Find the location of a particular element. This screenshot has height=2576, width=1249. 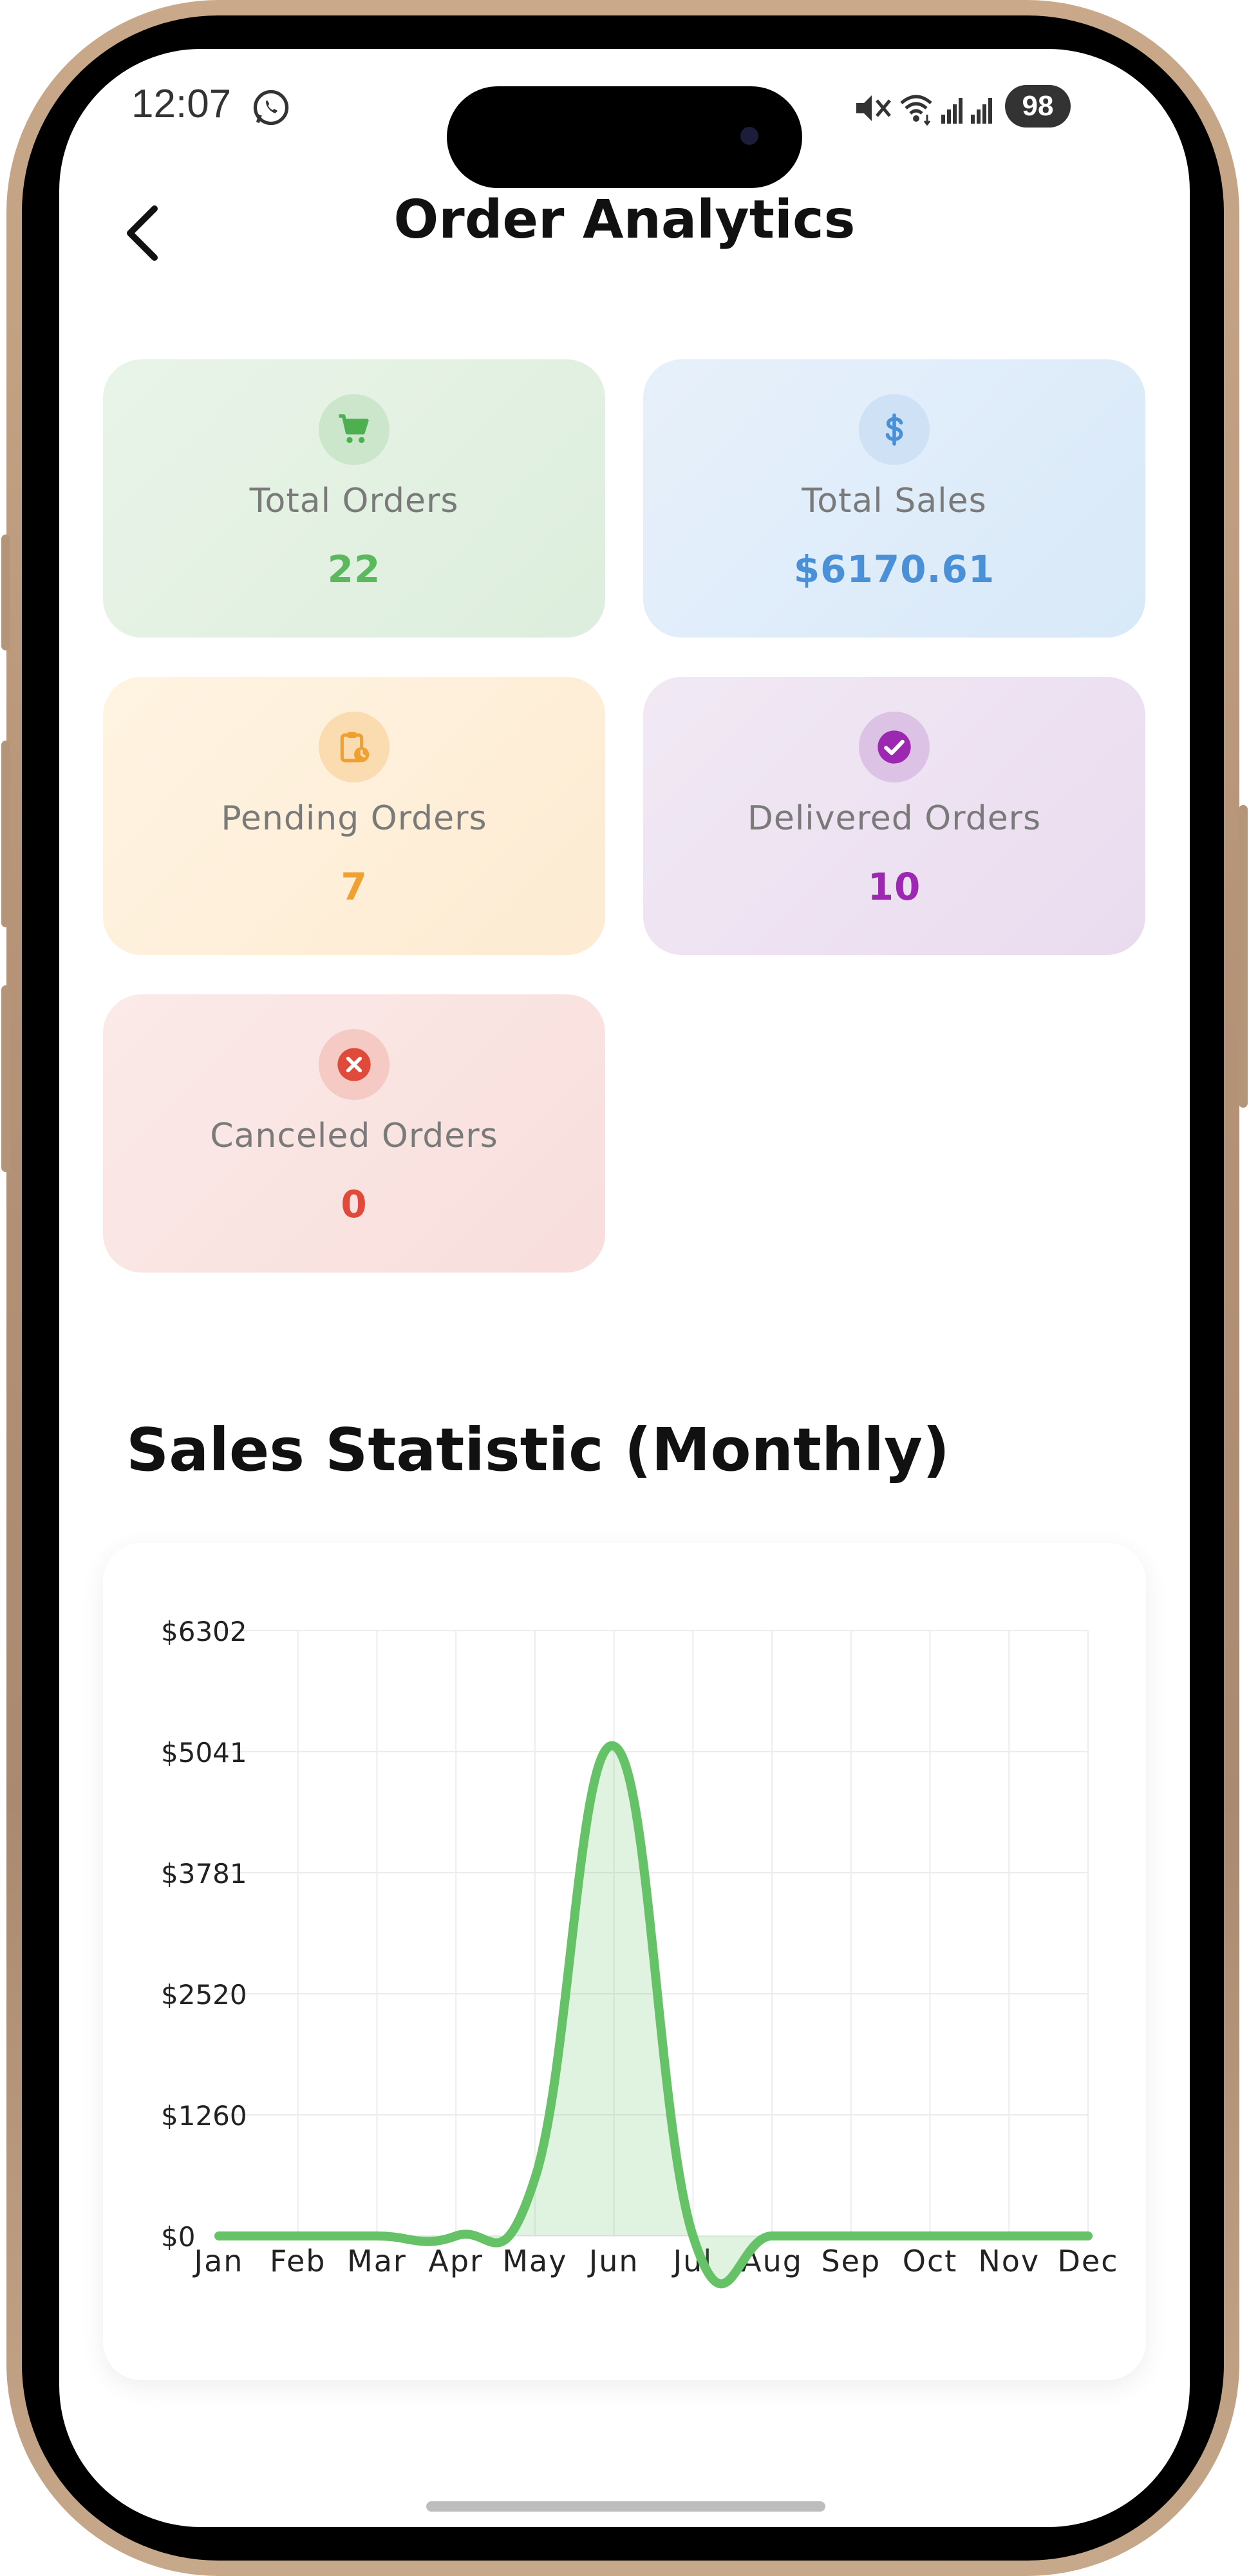

delivered-orders-label: Delivered Orders is located at coordinates (894, 818).